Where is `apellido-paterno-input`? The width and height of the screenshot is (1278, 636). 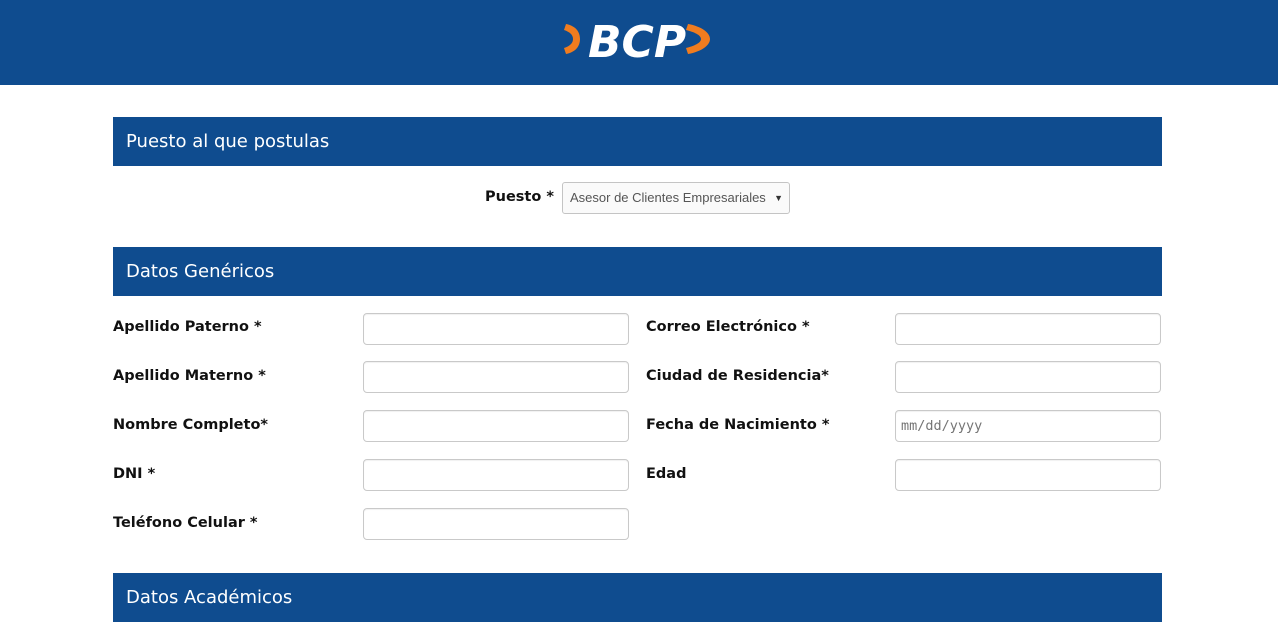 apellido-paterno-input is located at coordinates (496, 329).